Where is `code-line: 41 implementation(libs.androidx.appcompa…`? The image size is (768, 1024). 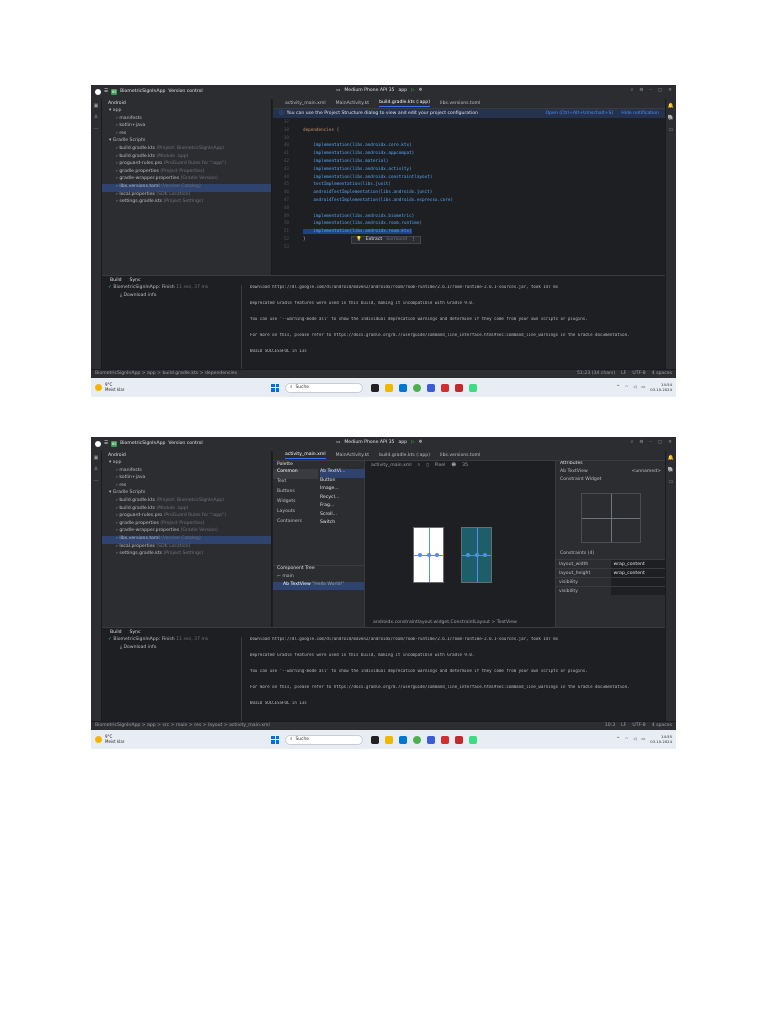
code-line: 41 implementation(libs.androidx.appcompa… is located at coordinates (469, 155).